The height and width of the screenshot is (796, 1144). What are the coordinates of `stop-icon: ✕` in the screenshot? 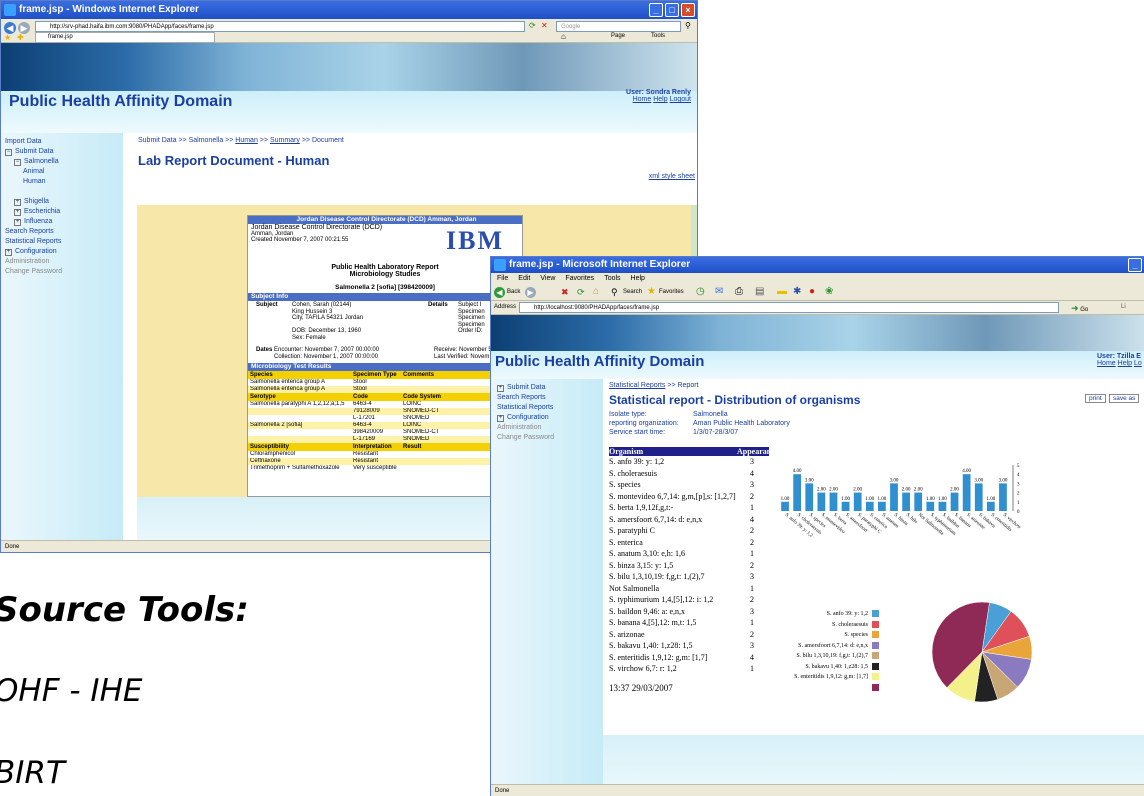 It's located at (544, 25).